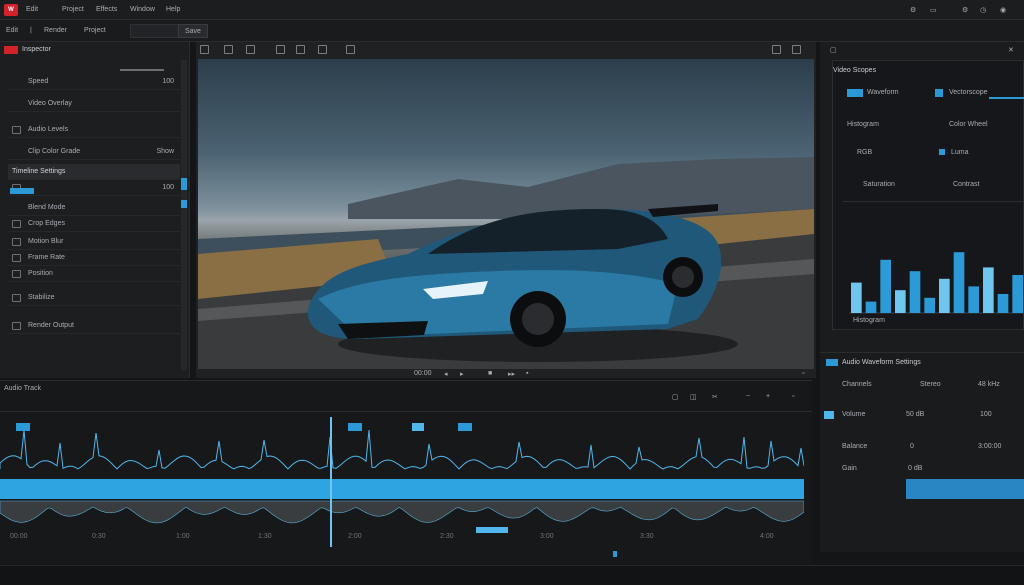  What do you see at coordinates (94, 274) in the screenshot?
I see `inspector-row: Position` at bounding box center [94, 274].